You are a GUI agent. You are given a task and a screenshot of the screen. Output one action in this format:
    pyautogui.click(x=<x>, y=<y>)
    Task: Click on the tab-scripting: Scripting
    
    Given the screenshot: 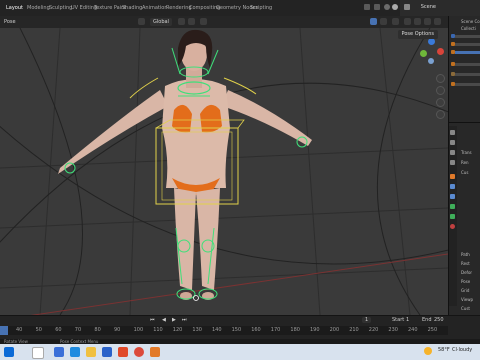 What is the action you would take?
    pyautogui.click(x=261, y=8)
    